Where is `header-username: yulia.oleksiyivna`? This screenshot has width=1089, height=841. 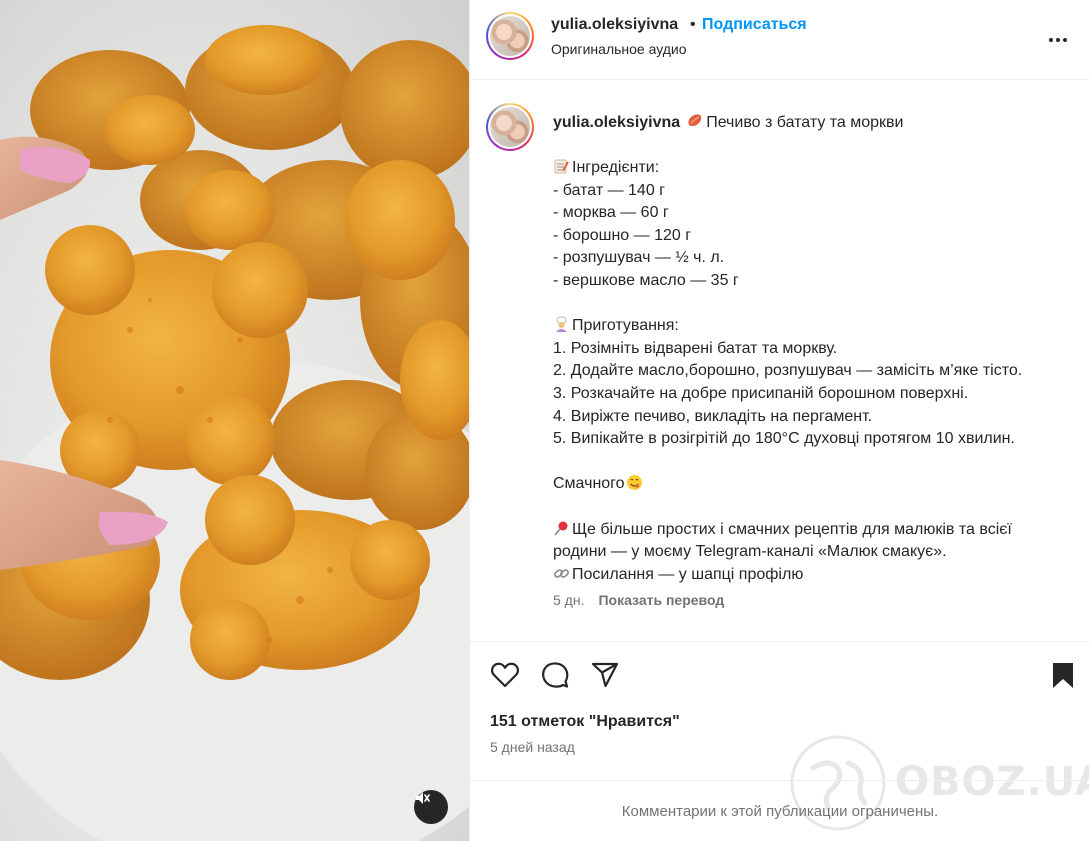
header-username: yulia.oleksiyivna is located at coordinates (614, 25).